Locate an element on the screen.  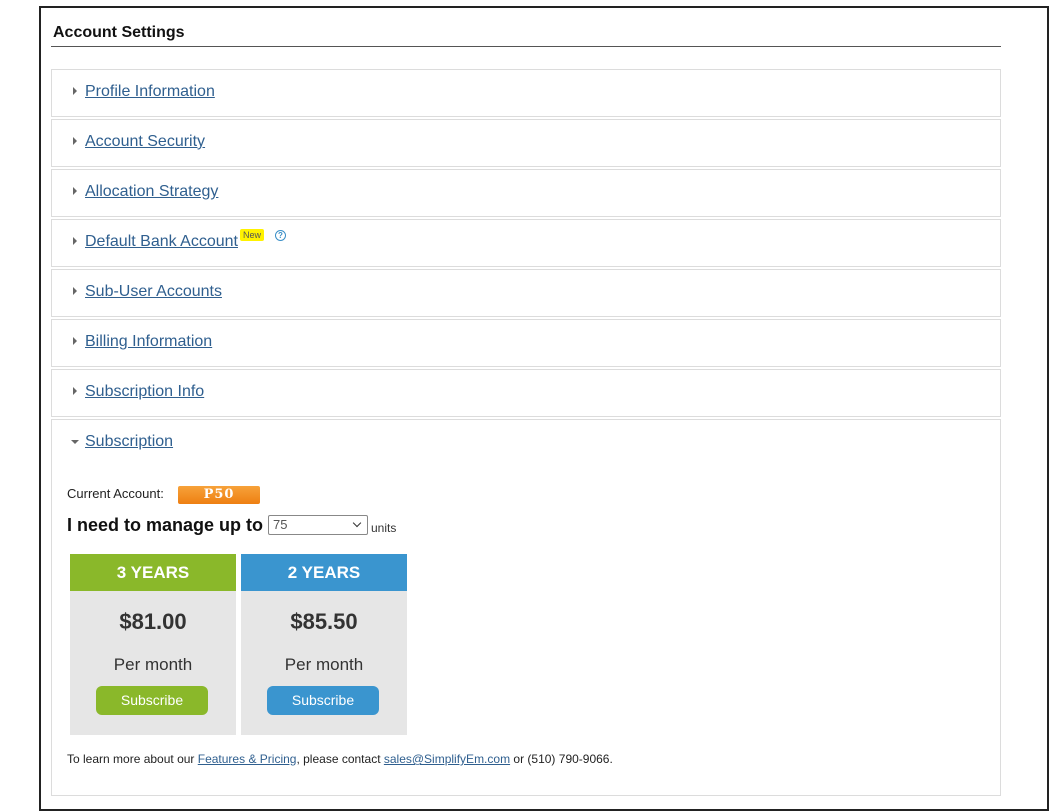
section-sub-user-accounts: Sub-User Accounts is located at coordinates (526, 293).